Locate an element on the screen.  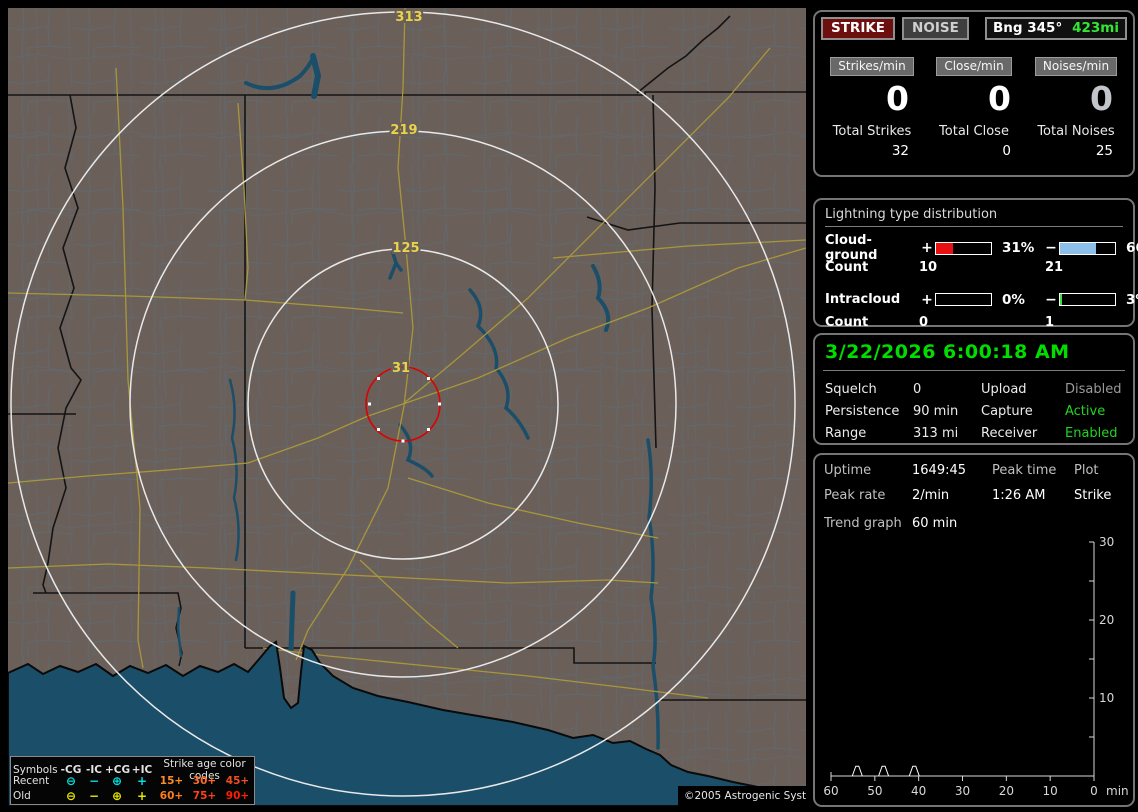
trend-graph-label: Trend graph is located at coordinates (863, 523).